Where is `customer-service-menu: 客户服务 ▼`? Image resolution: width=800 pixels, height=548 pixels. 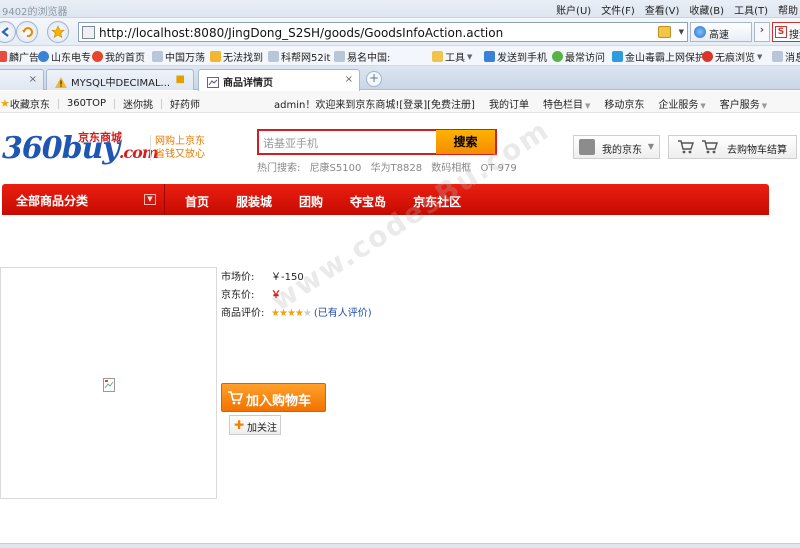
customer-service-menu: 客户服务 ▼ is located at coordinates (743, 103).